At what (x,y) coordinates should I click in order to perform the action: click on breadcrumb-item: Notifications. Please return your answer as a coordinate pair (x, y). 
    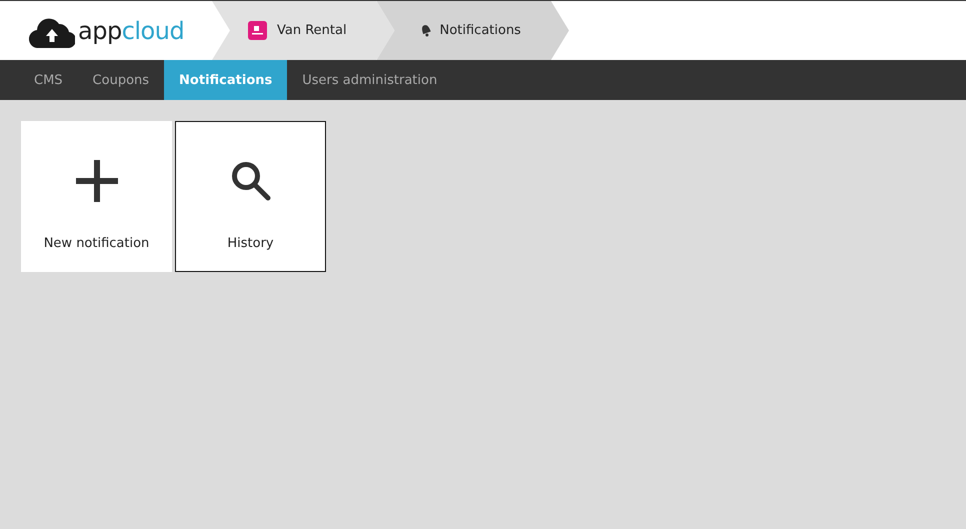
    Looking at the image, I should click on (472, 30).